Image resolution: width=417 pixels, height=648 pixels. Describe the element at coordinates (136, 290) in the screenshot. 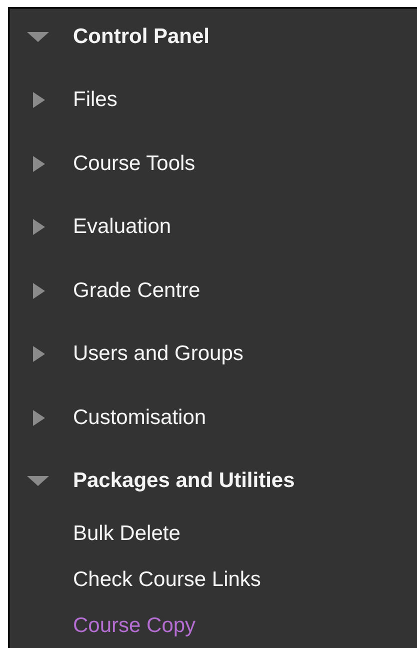

I see `menu-section-label: Grade Centre` at that location.